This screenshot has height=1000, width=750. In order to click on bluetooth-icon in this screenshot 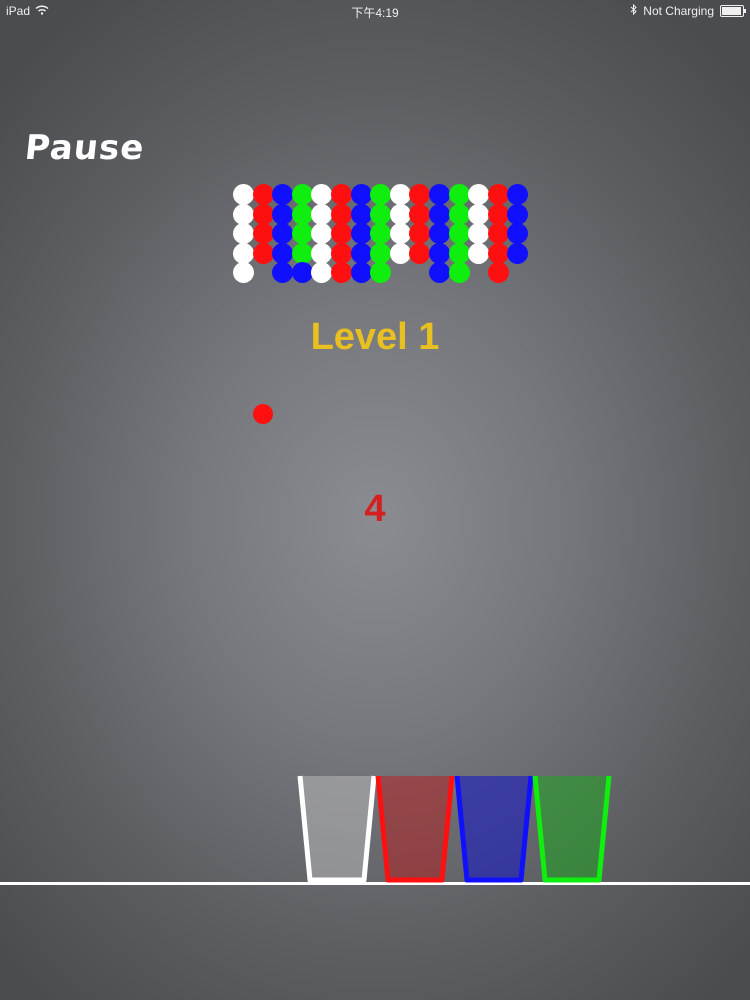, I will do `click(634, 10)`.